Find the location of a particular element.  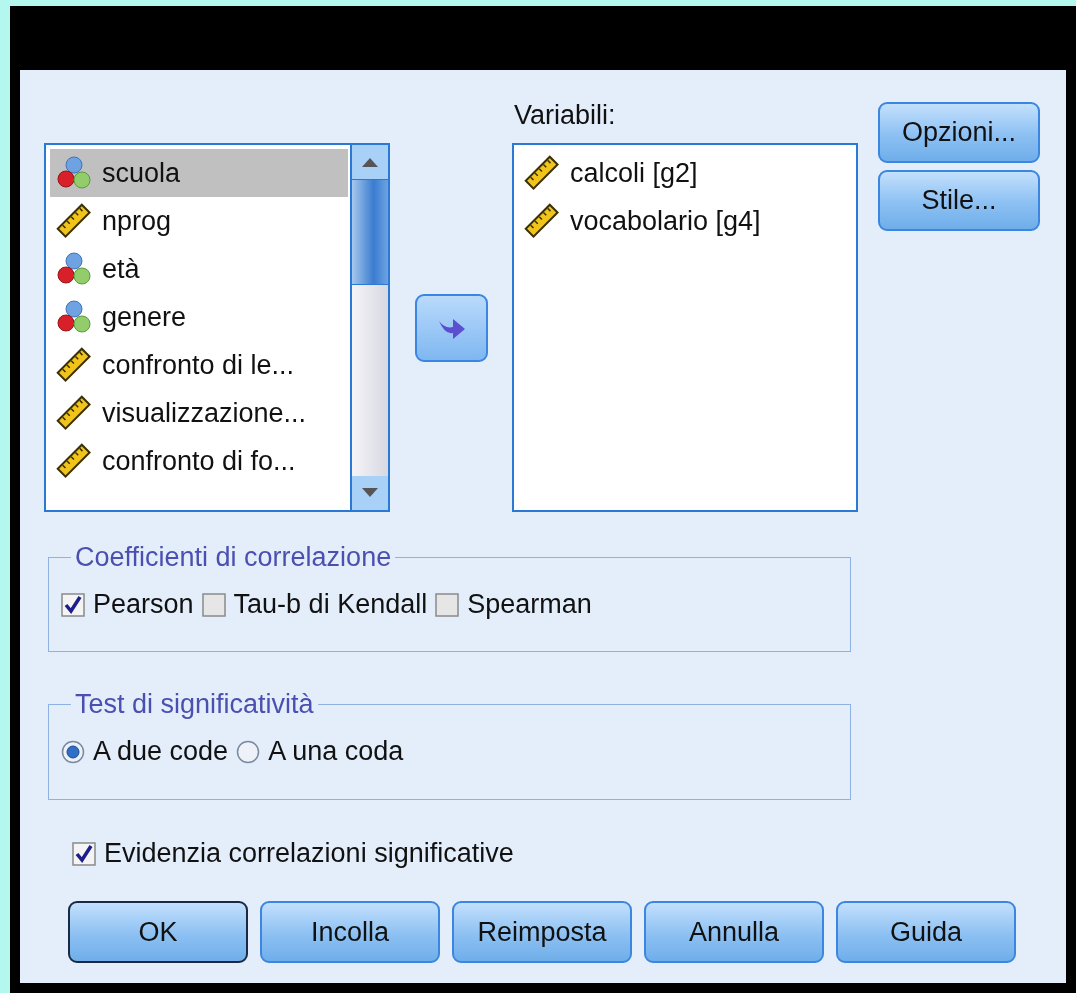

variable-list-item: calcoli [g2] is located at coordinates (686, 173).